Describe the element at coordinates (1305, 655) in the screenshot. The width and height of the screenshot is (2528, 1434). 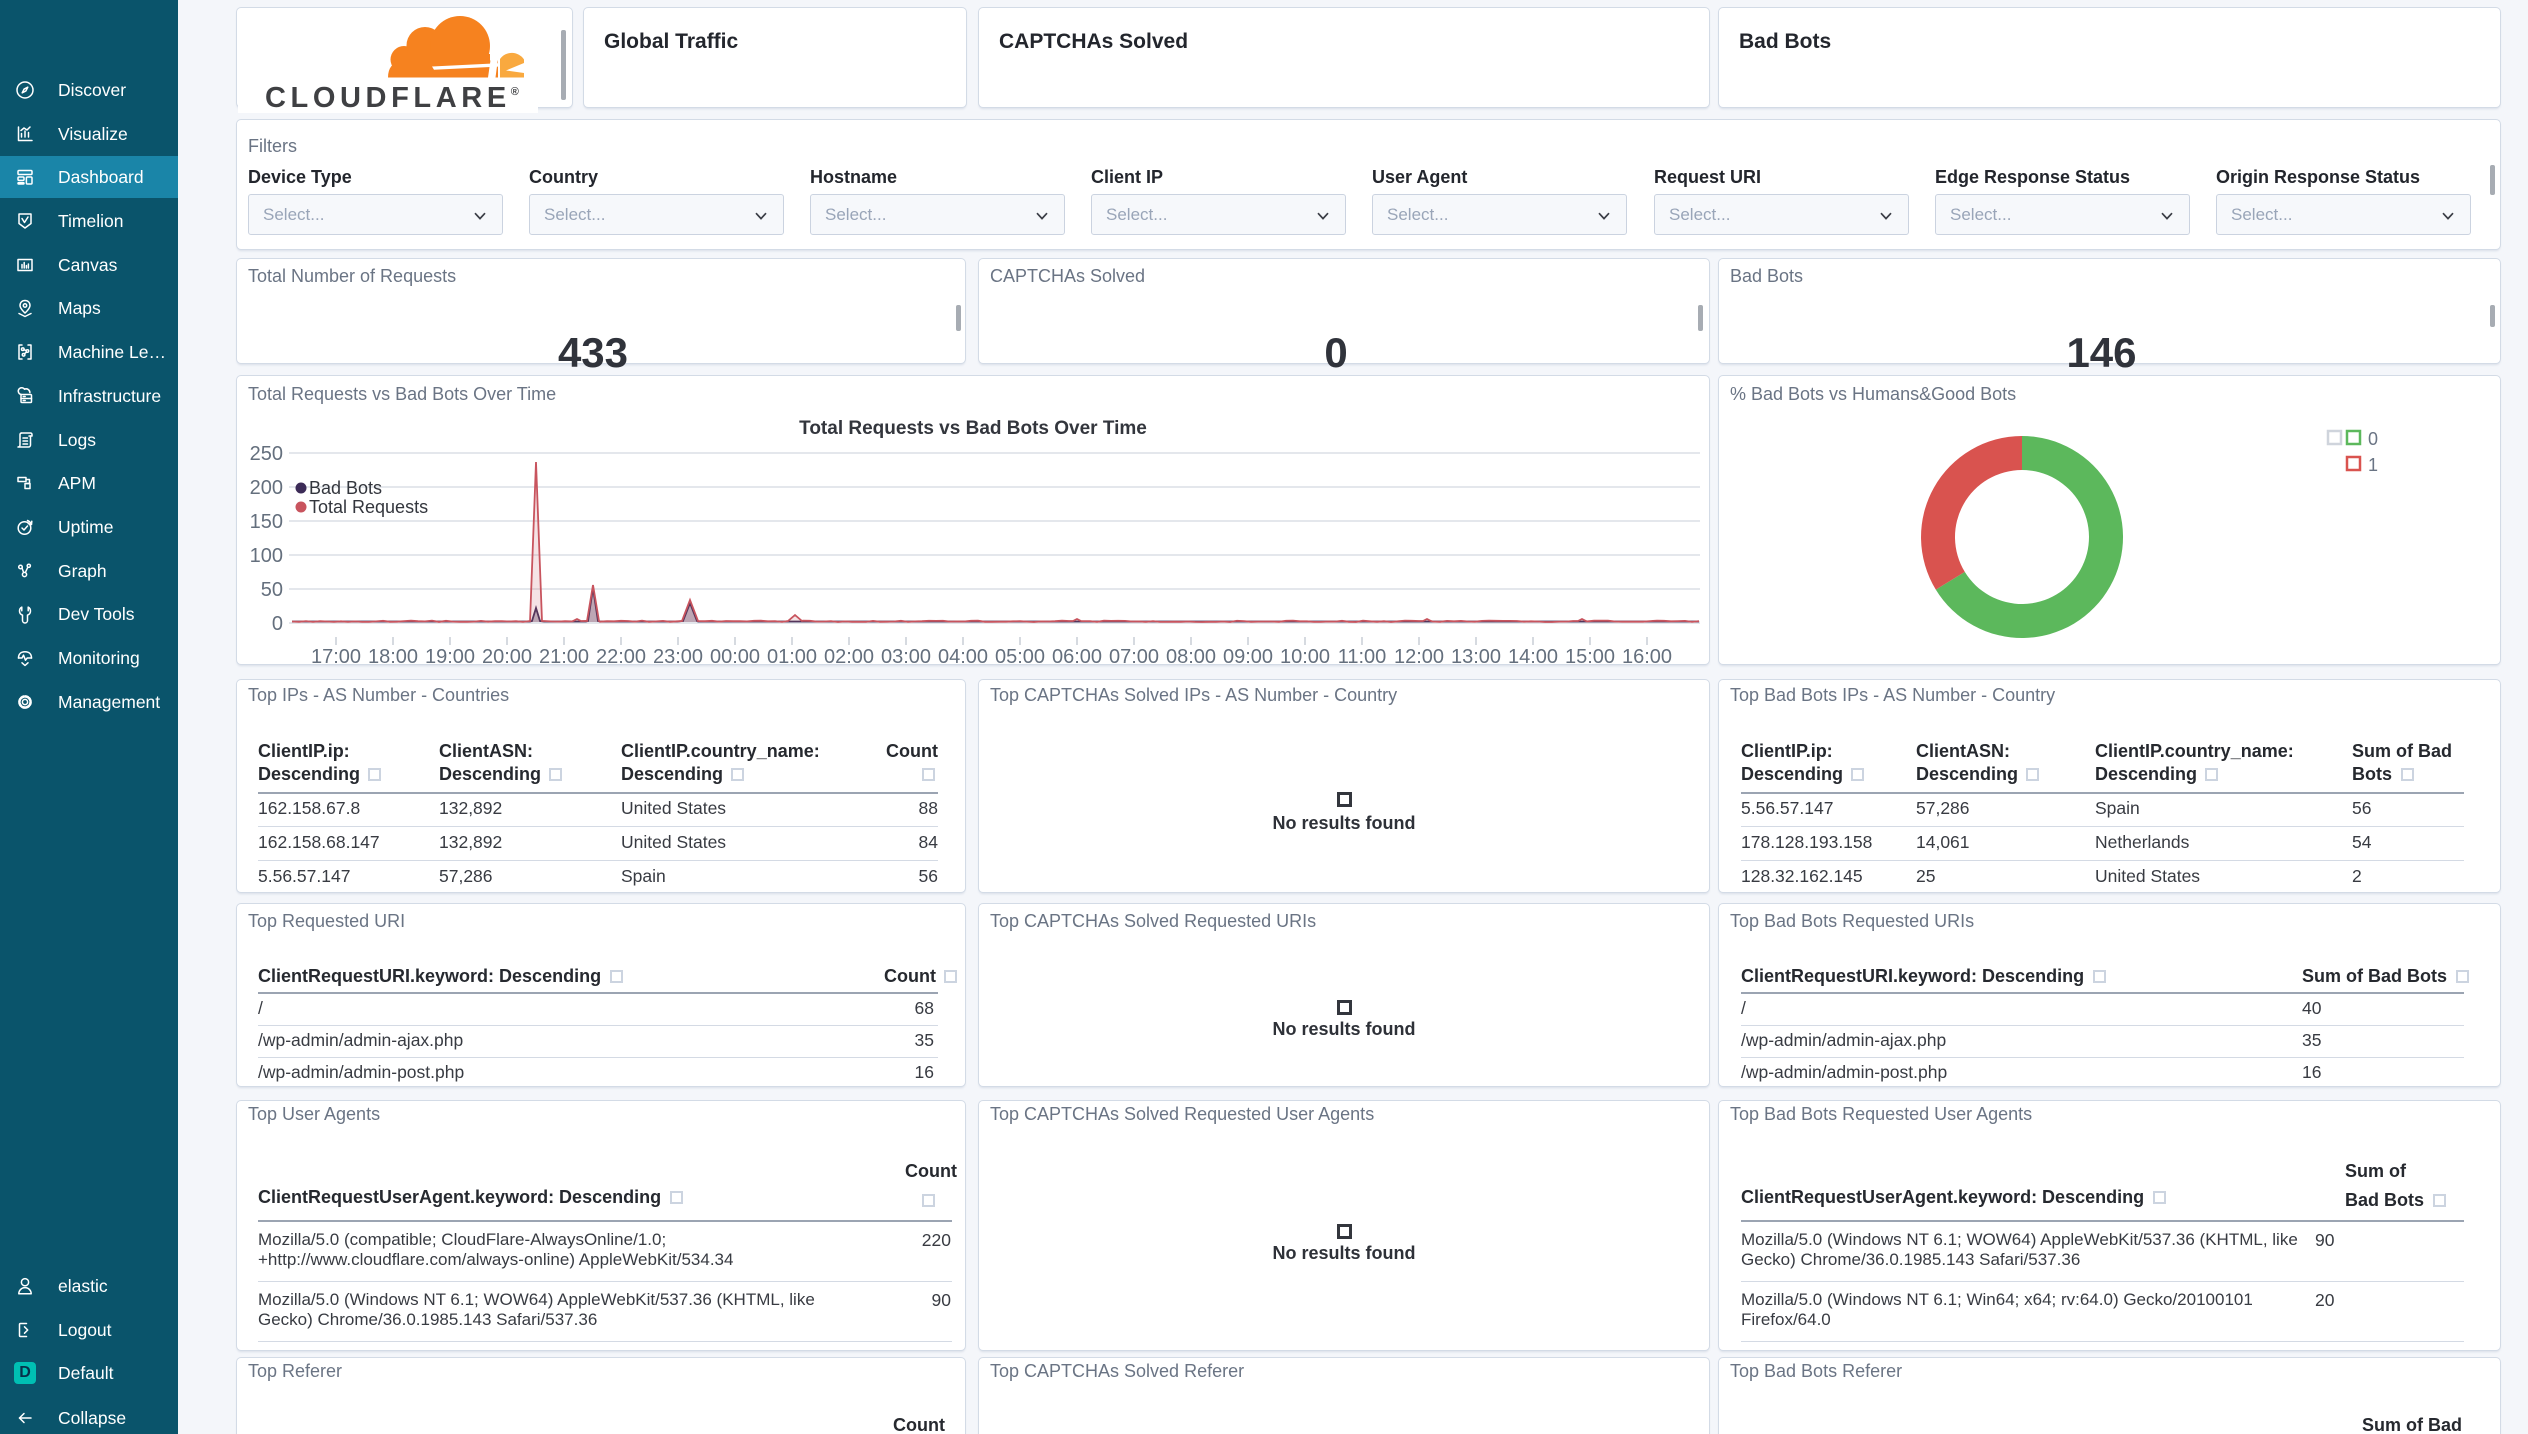
I see `svg-text: 10:00` at that location.